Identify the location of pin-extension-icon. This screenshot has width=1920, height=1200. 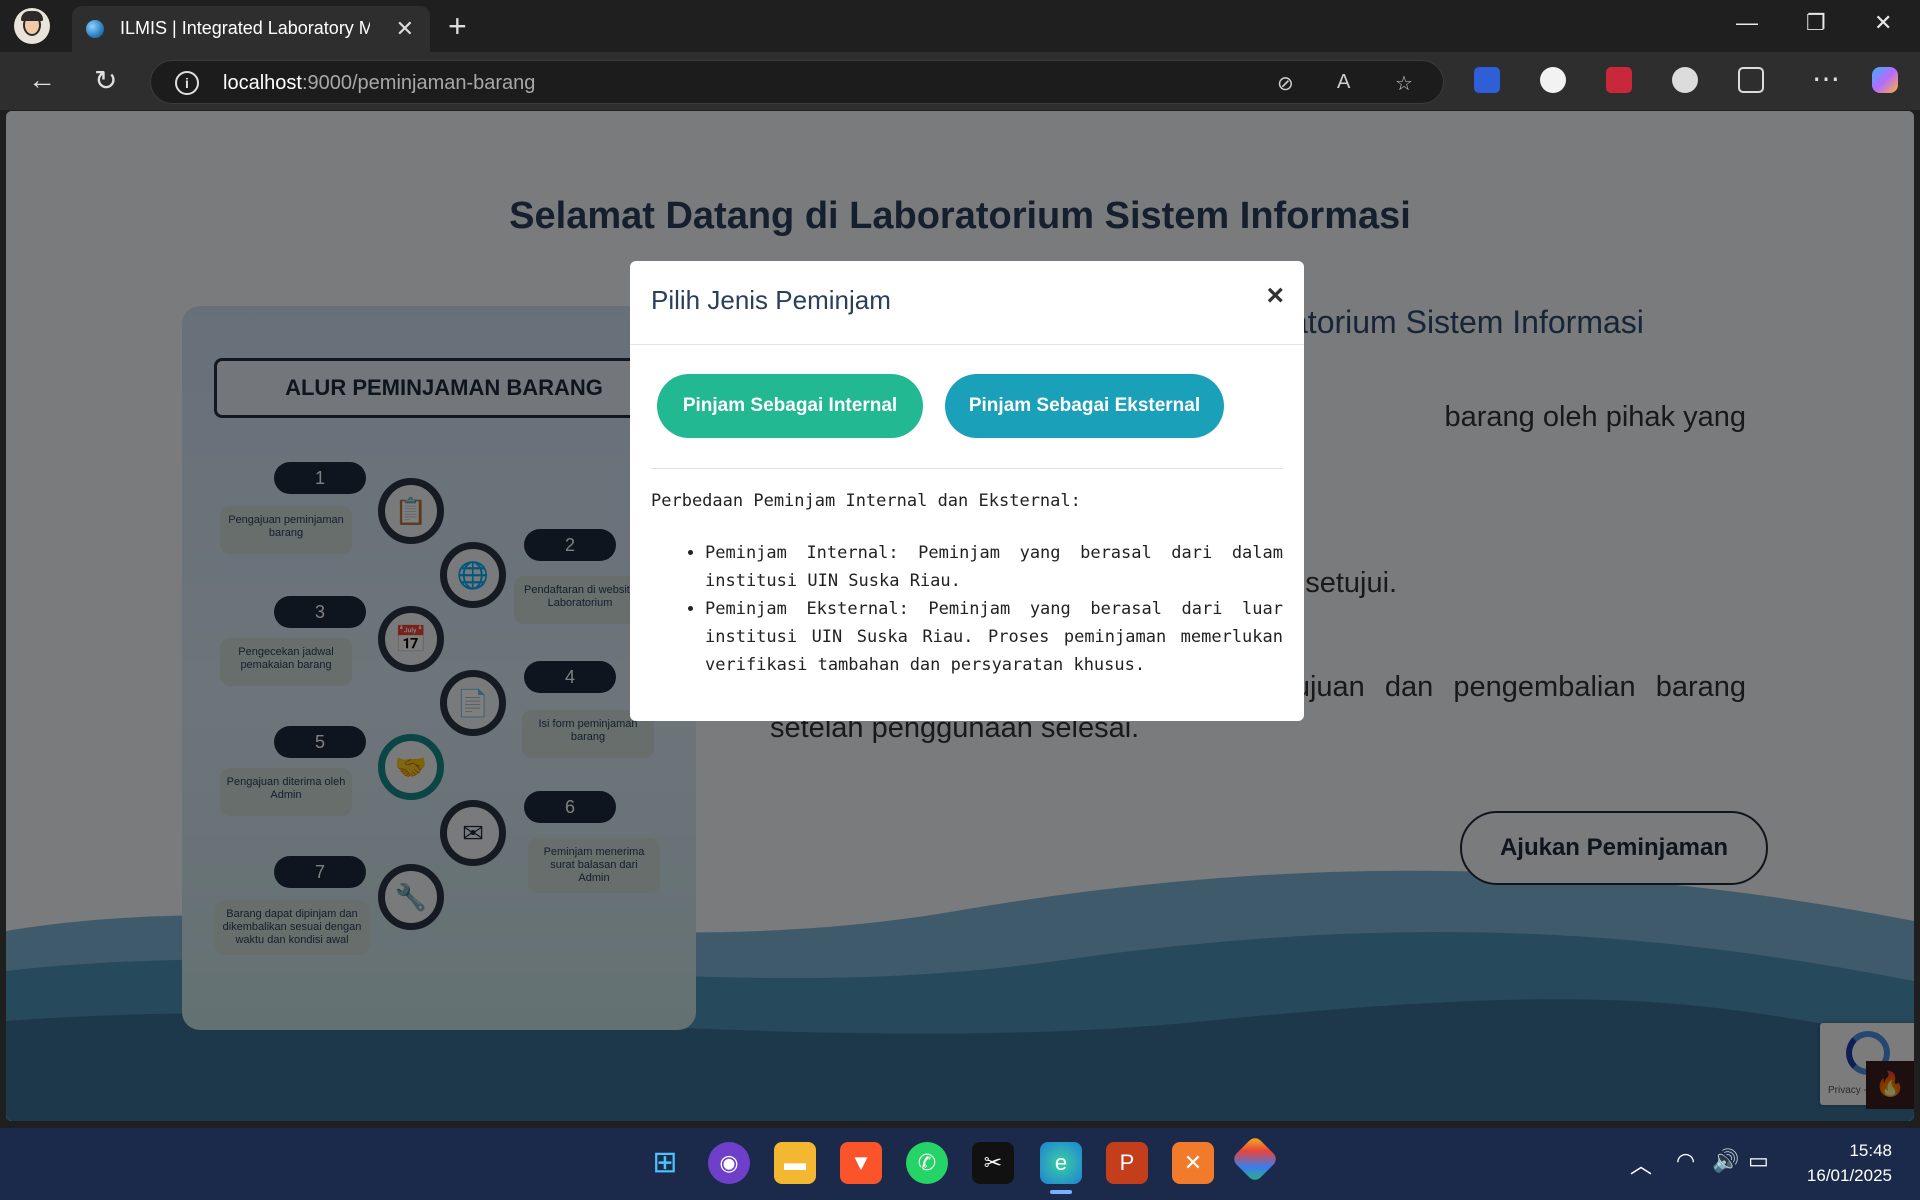
(1619, 80).